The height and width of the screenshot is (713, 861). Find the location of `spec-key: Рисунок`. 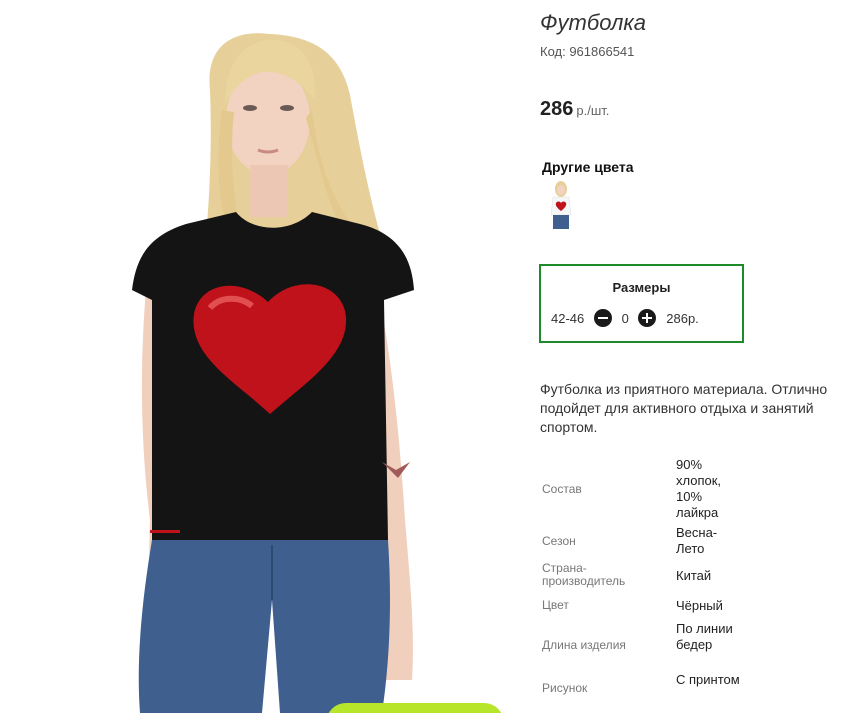

spec-key: Рисунок is located at coordinates (565, 688).